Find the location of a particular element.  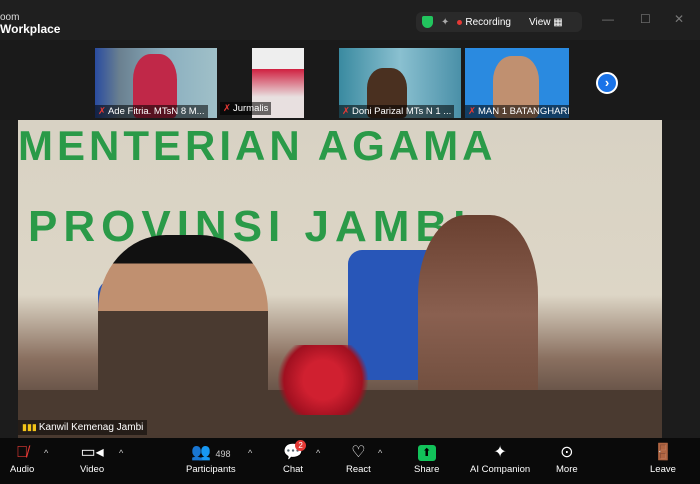

mic-muted-icon: 🎙̸ is located at coordinates (22, 452).